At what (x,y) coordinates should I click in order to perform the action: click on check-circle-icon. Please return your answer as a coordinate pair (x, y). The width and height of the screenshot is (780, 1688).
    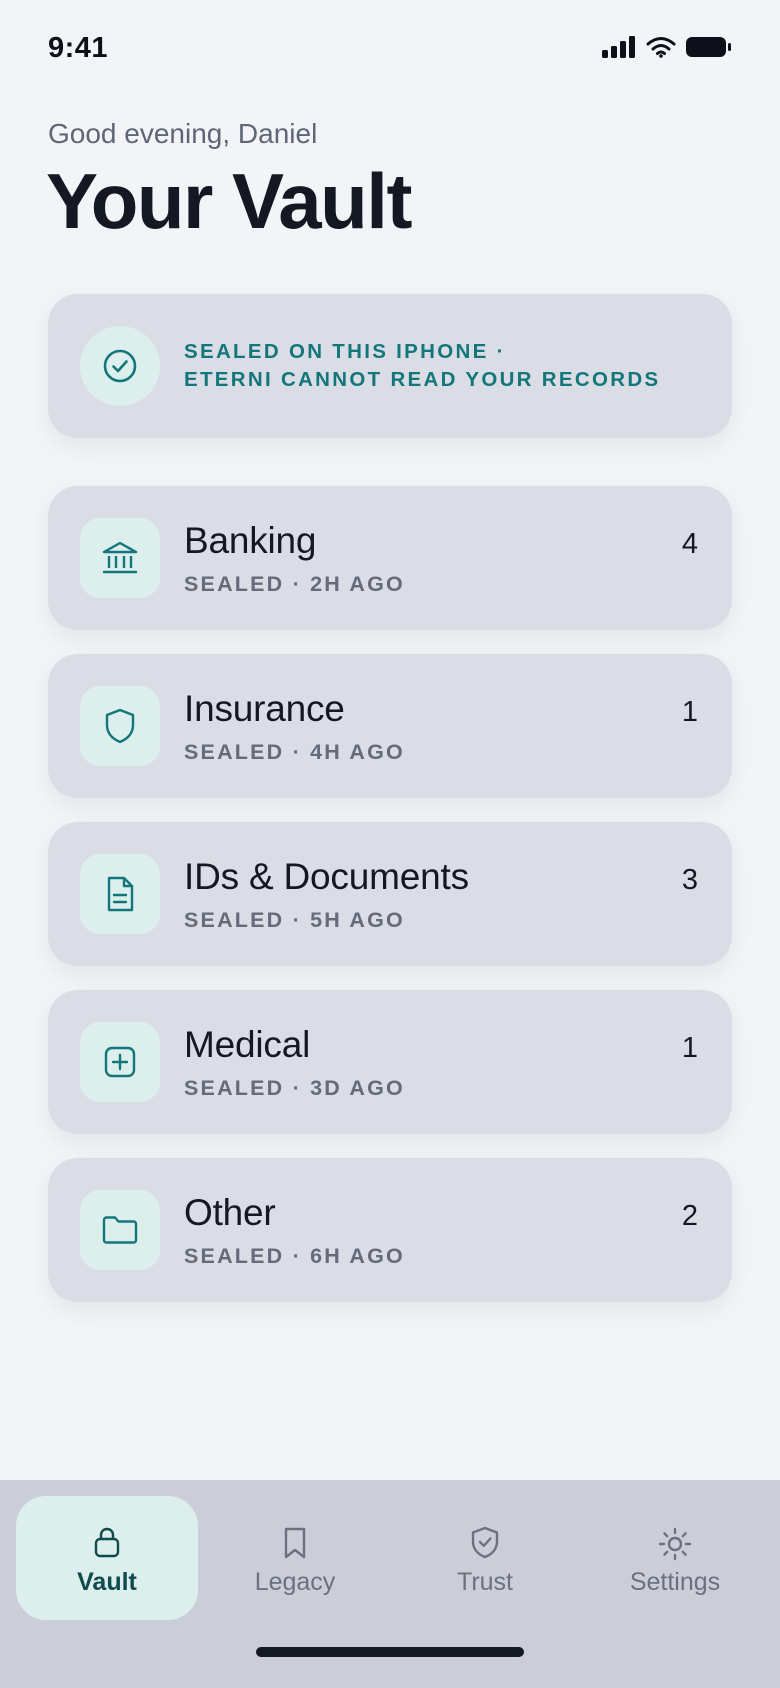
    Looking at the image, I should click on (120, 366).